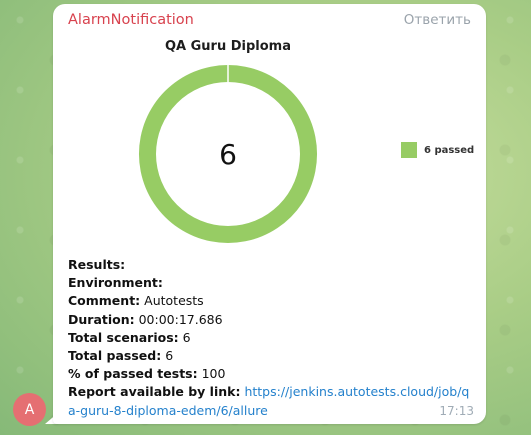  What do you see at coordinates (104, 301) in the screenshot?
I see `comment-label: Comment:` at bounding box center [104, 301].